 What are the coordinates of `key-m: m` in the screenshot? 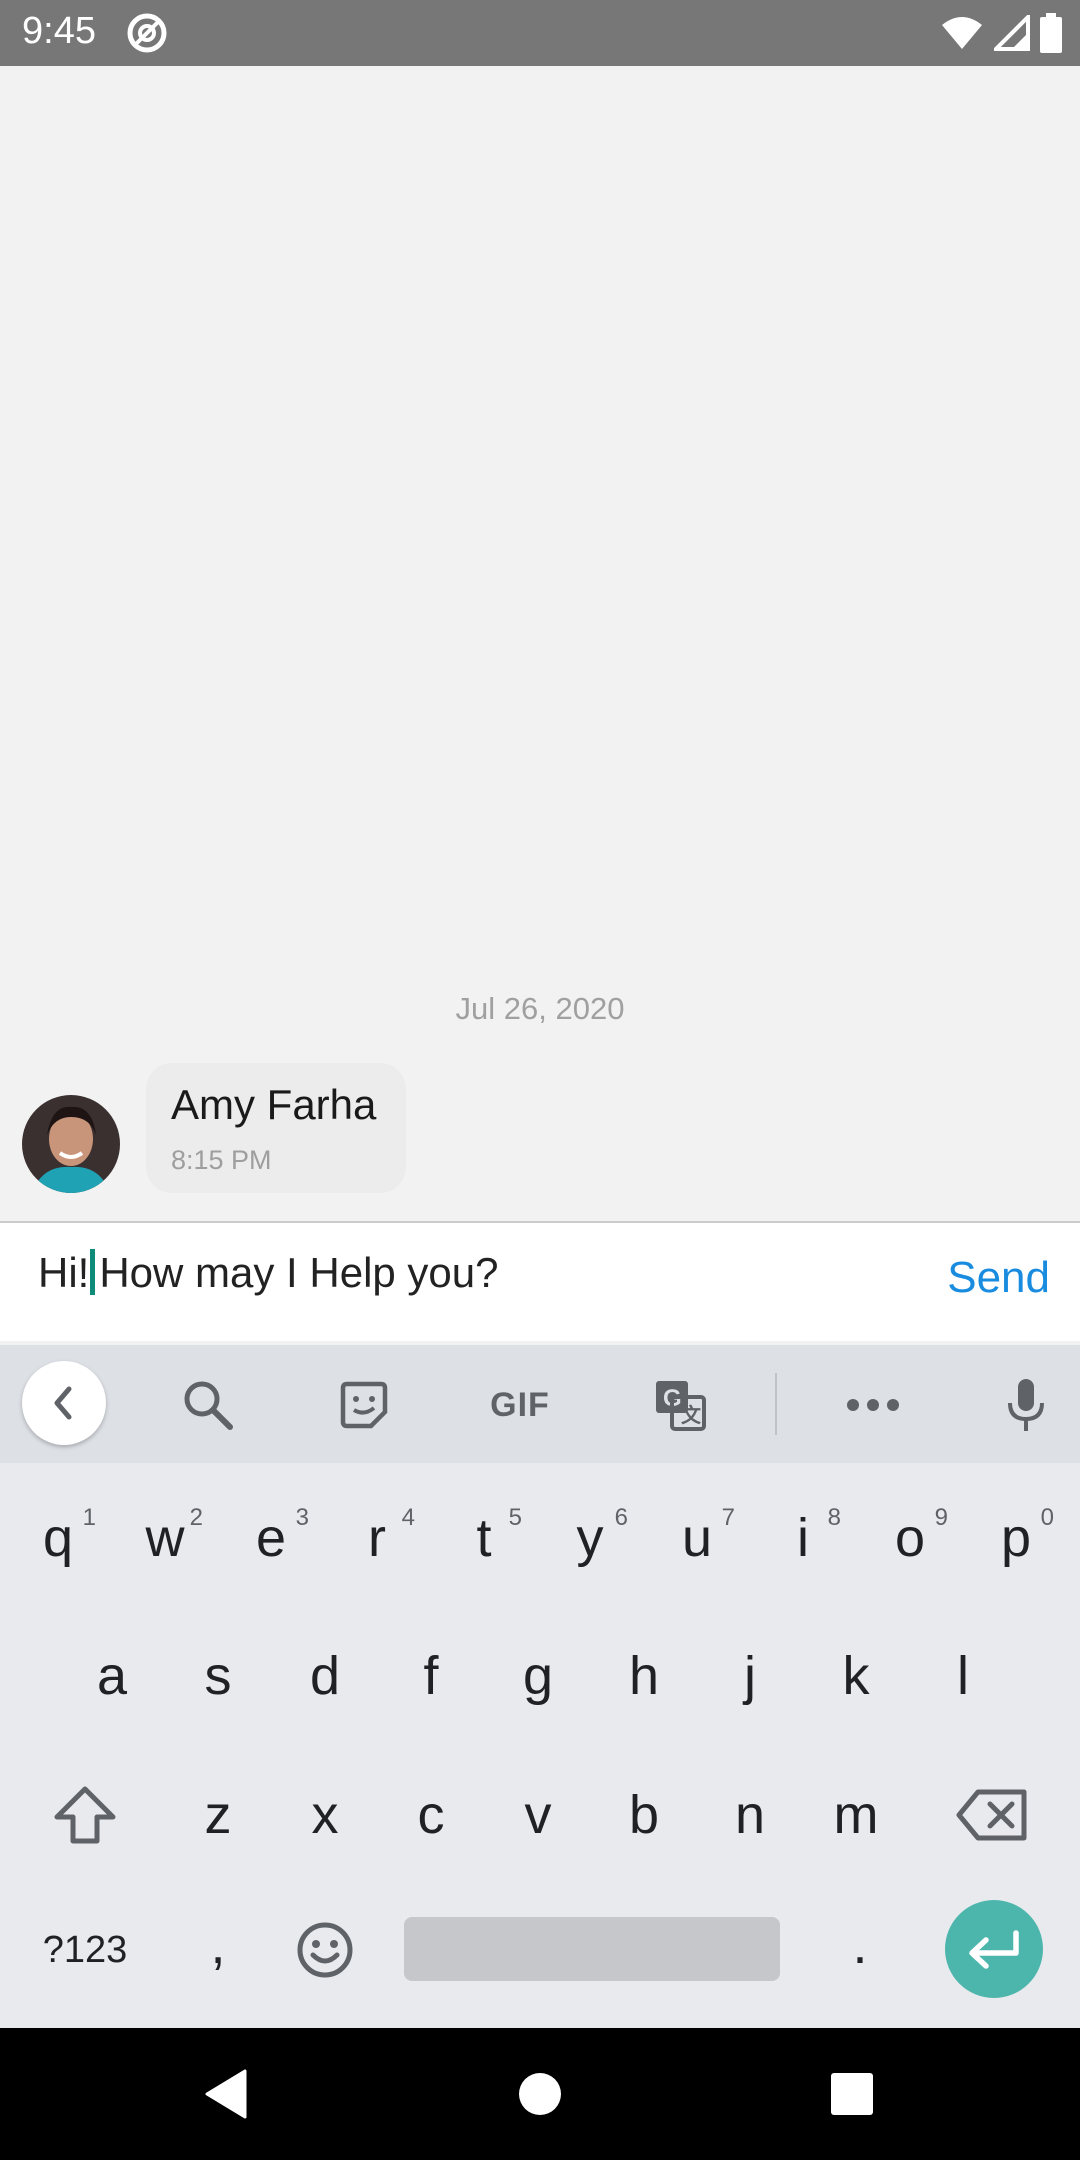 It's located at (856, 1815).